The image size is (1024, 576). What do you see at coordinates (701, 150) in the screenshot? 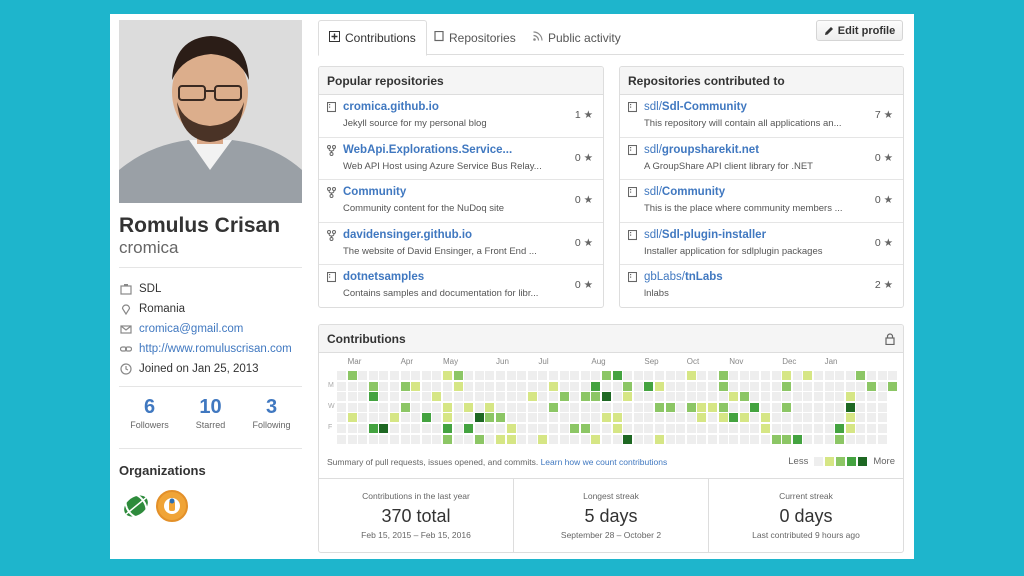
I see `repo-name: sdl/groupsharekit.net` at bounding box center [701, 150].